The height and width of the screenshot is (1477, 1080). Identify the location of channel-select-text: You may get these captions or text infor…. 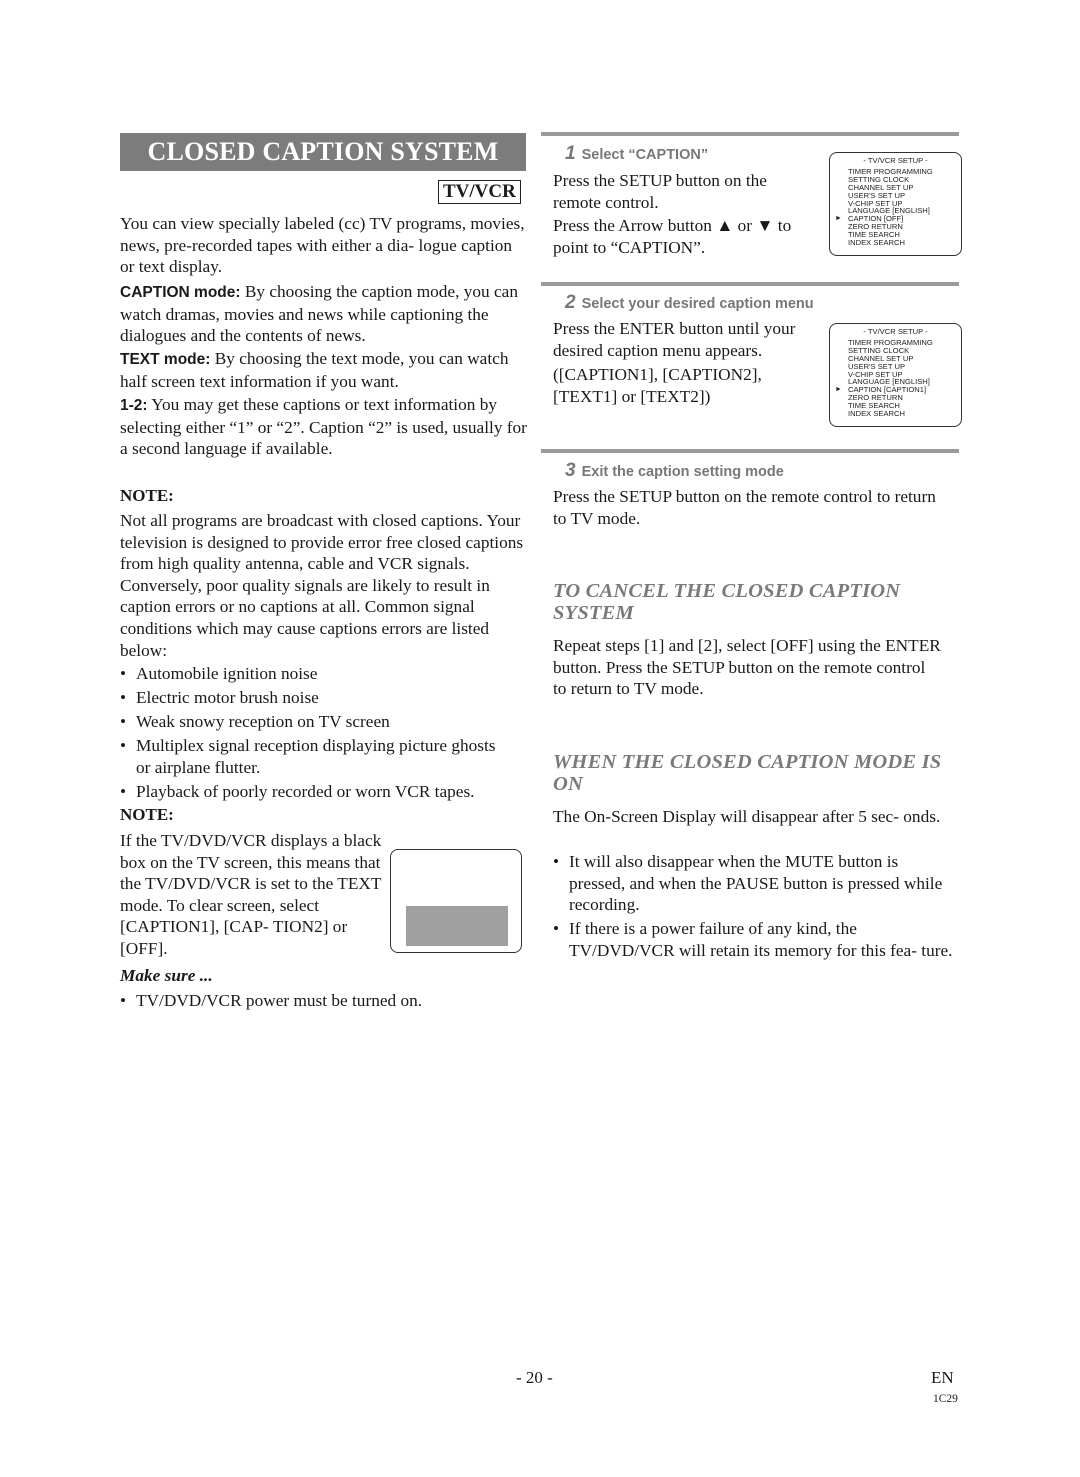
(323, 427).